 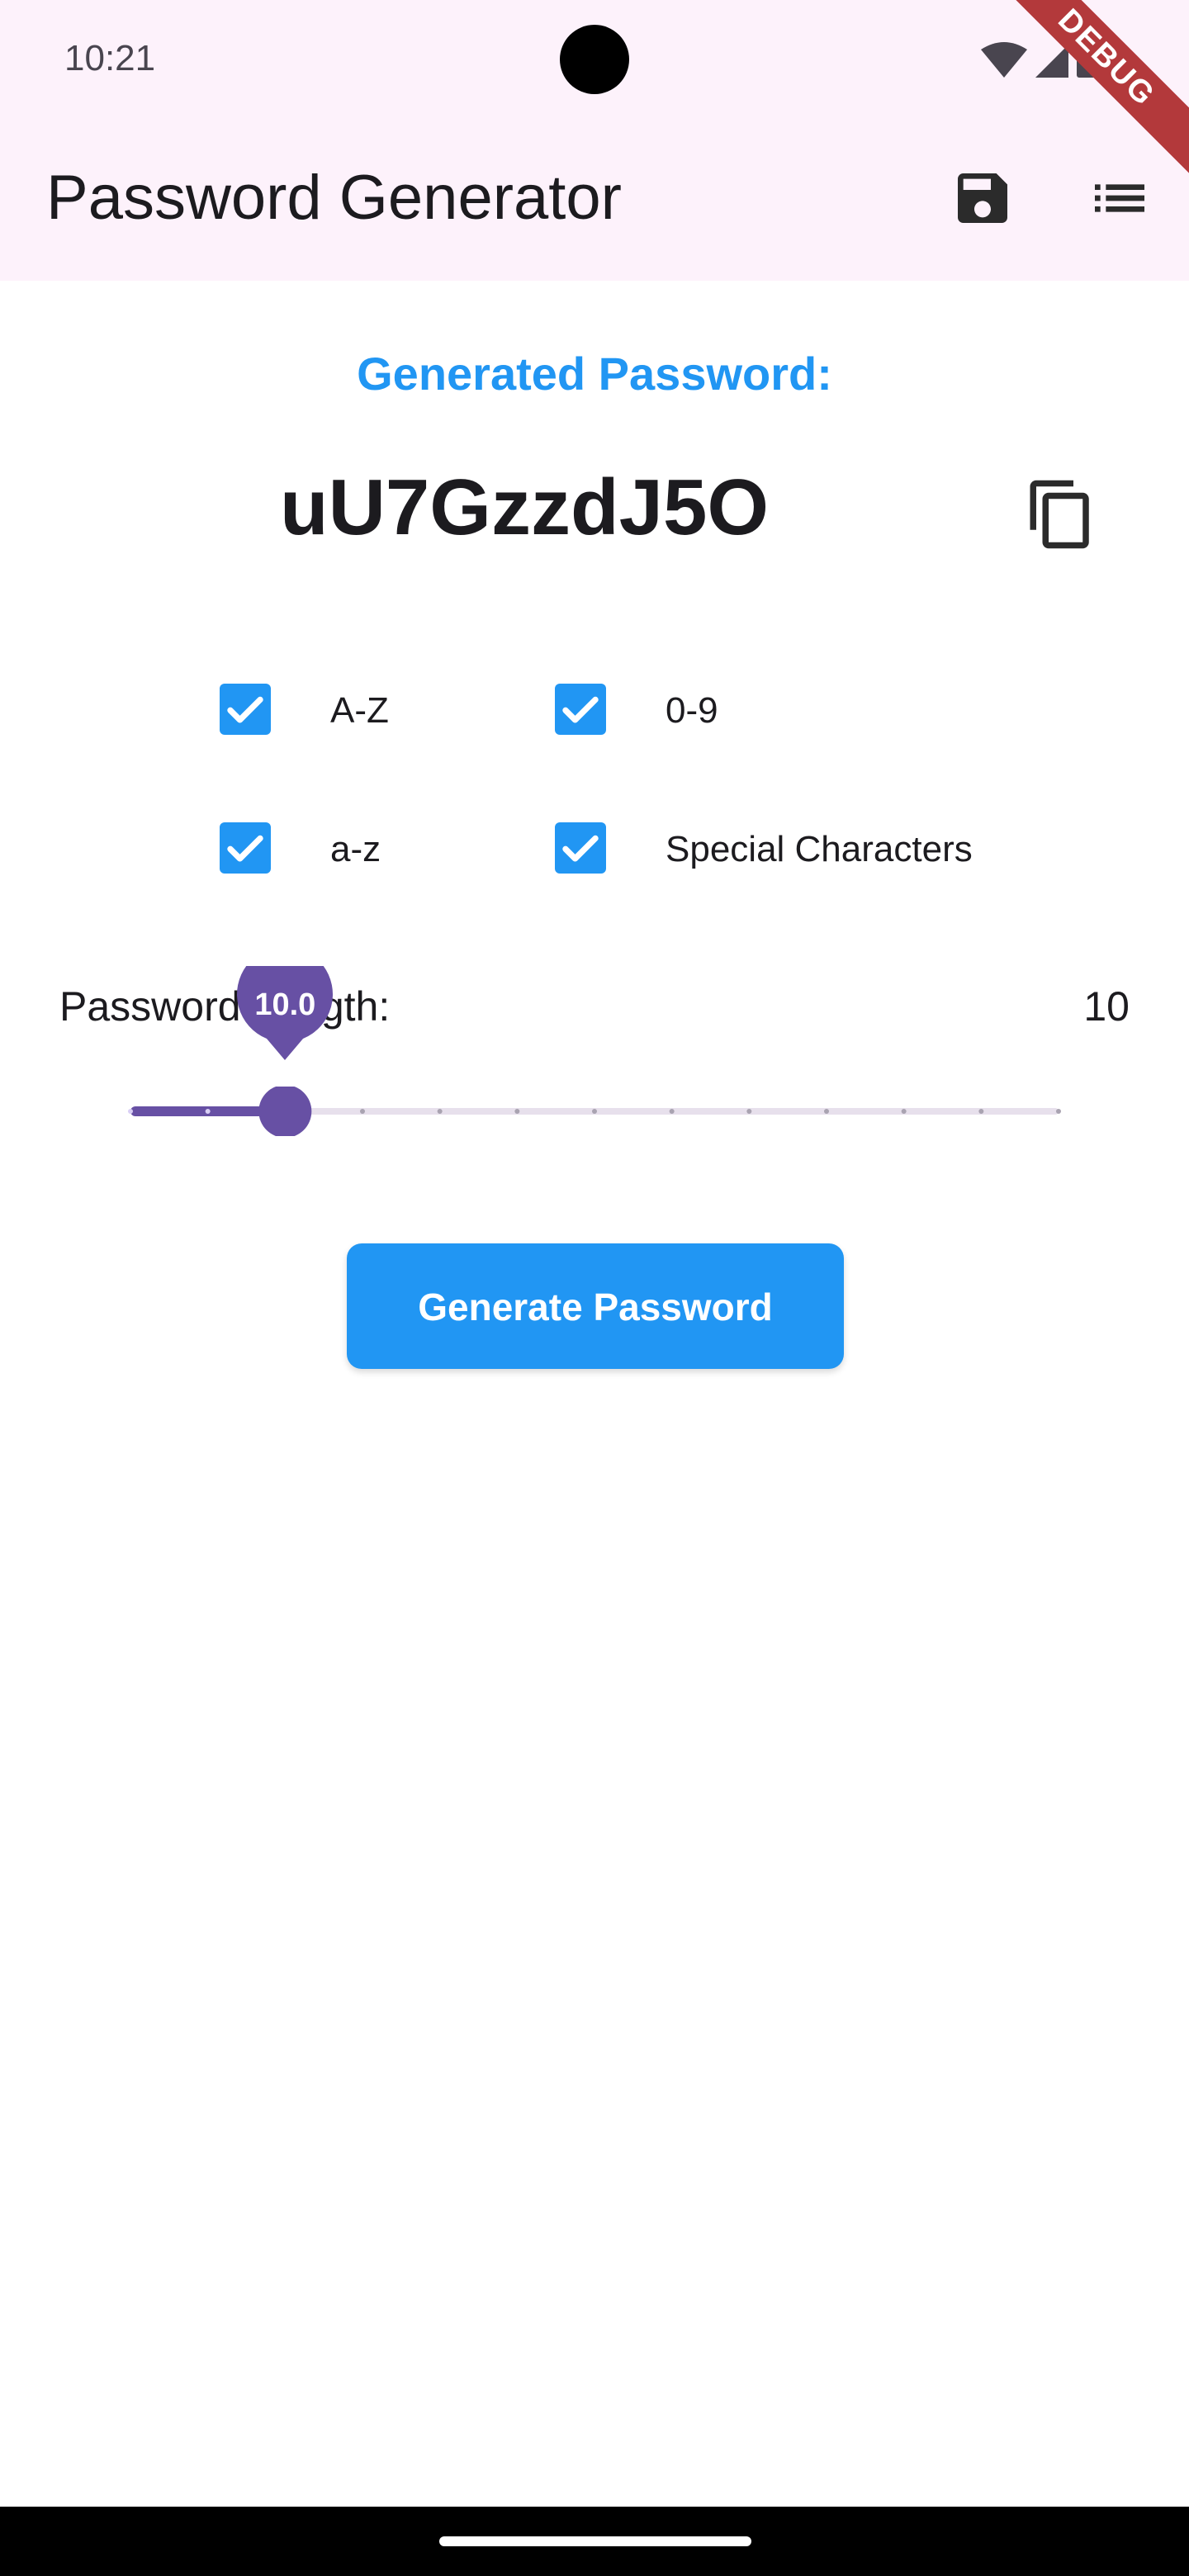 What do you see at coordinates (359, 710) in the screenshot?
I see `uppercase-label: A-Z` at bounding box center [359, 710].